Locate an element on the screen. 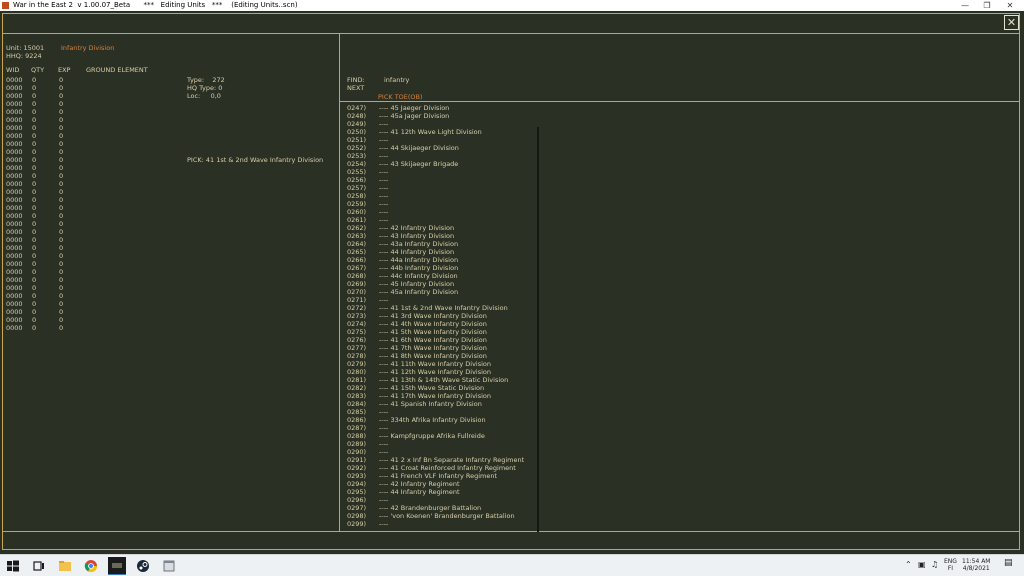  windows-start-icon is located at coordinates (13, 566).